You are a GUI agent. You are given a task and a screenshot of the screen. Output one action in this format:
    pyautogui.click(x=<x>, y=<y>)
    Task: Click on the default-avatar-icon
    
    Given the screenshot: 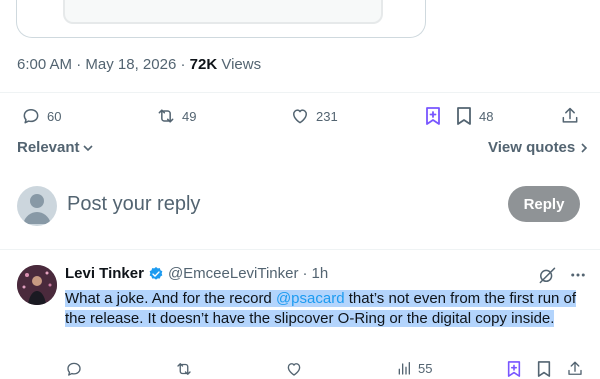 What is the action you would take?
    pyautogui.click(x=37, y=209)
    